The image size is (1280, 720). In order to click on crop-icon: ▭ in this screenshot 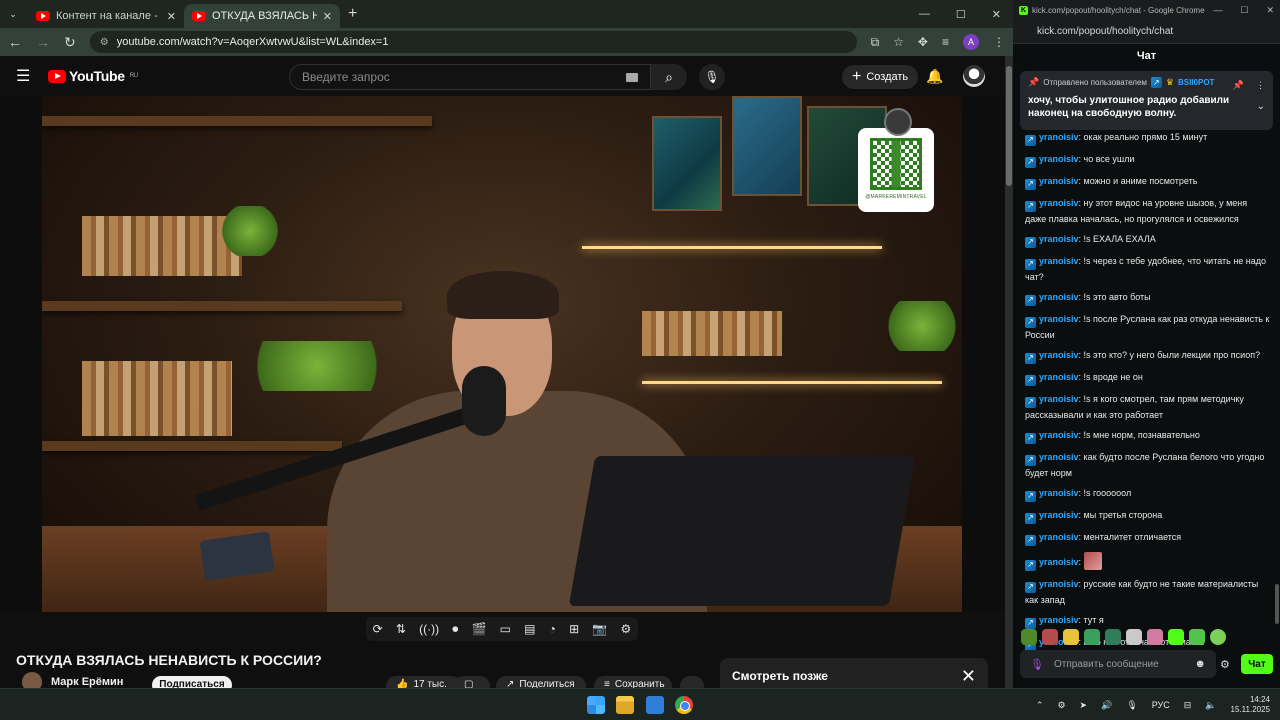, I will do `click(505, 629)`.